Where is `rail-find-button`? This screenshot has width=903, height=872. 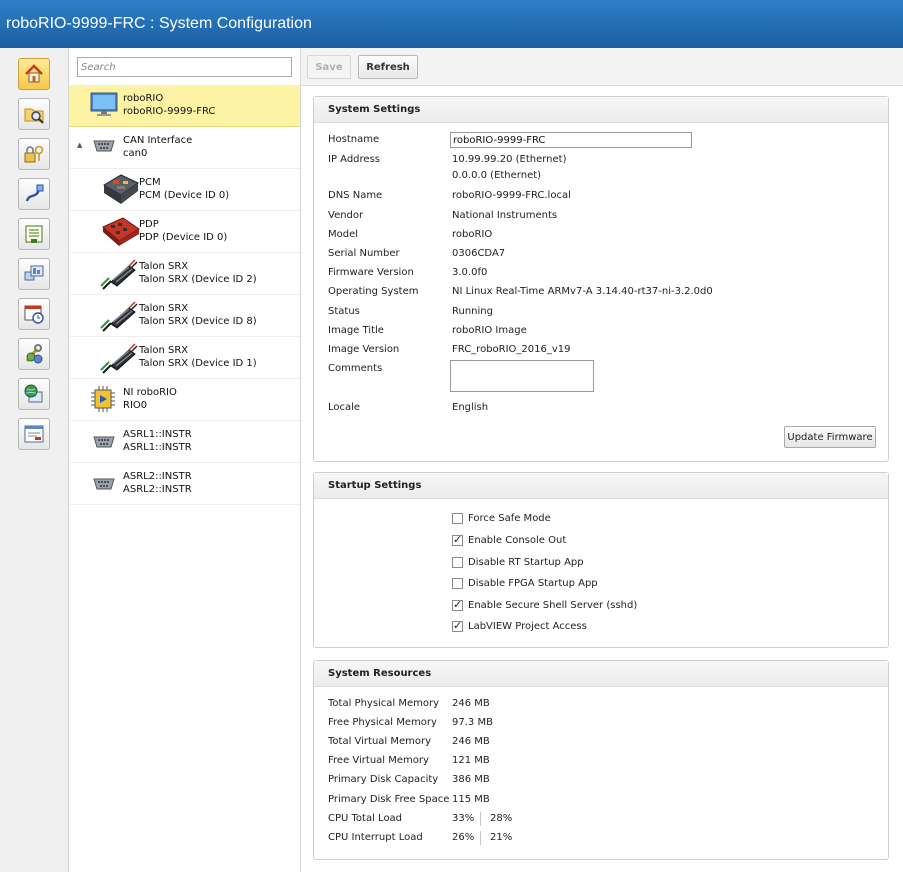
rail-find-button is located at coordinates (34, 114).